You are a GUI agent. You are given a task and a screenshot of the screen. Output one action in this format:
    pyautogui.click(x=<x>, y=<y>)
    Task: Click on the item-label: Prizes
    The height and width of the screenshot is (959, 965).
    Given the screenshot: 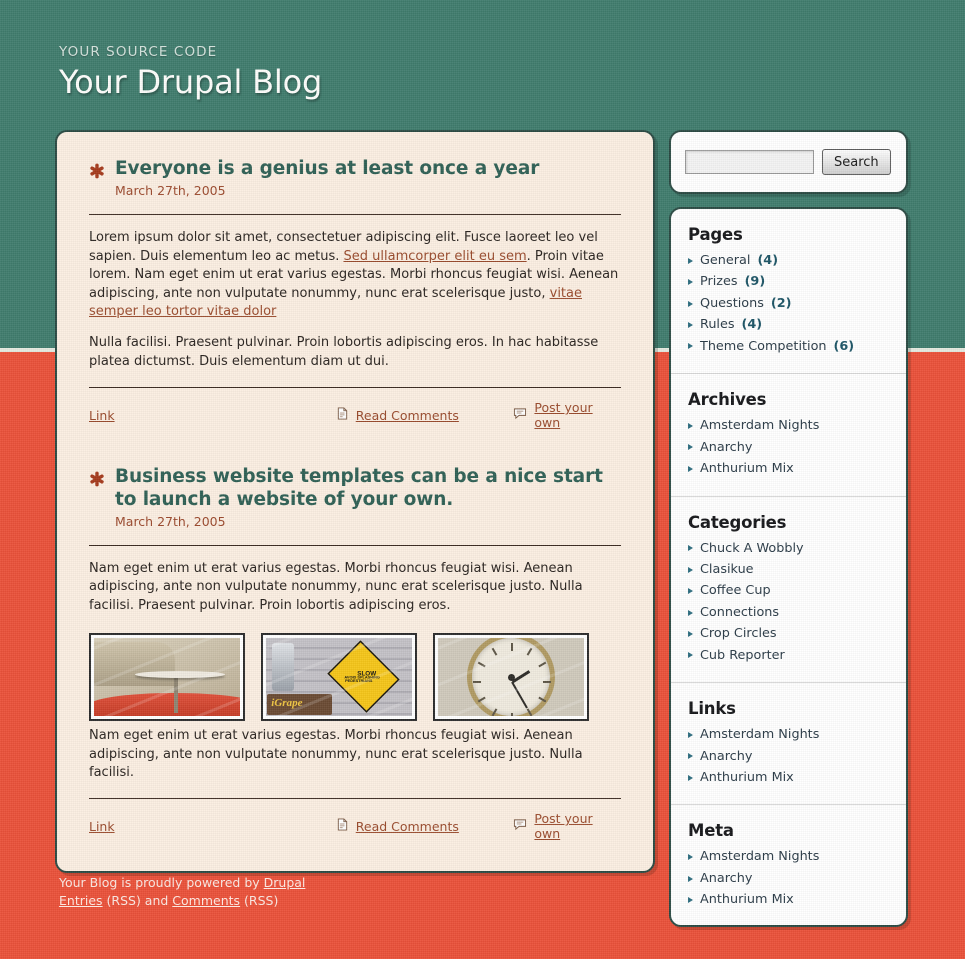 What is the action you would take?
    pyautogui.click(x=719, y=282)
    